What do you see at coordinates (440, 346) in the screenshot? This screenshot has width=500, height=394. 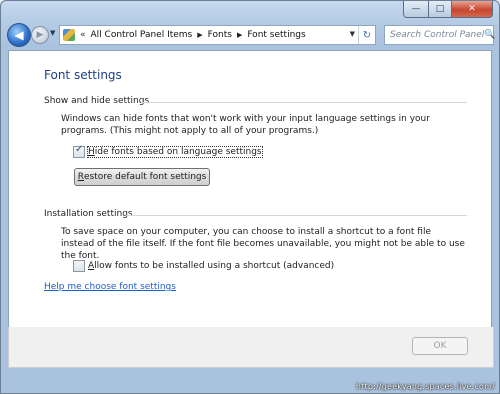 I see `ok-button: OK` at bounding box center [440, 346].